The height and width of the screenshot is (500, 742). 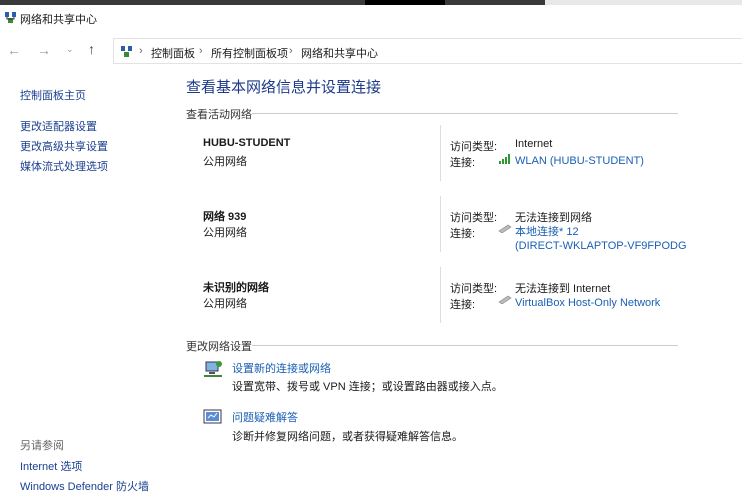 I want to click on breadcrumb-item: 所有控制面板项, so click(x=249, y=53).